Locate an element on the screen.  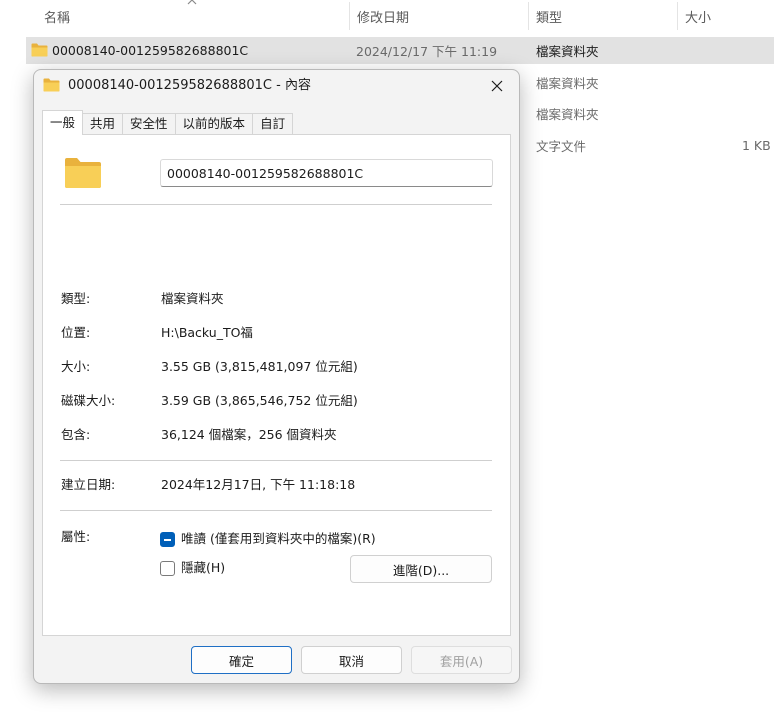
readonly-label: 唯讀 (僅套用到資料夾中的檔案)(R) is located at coordinates (278, 539).